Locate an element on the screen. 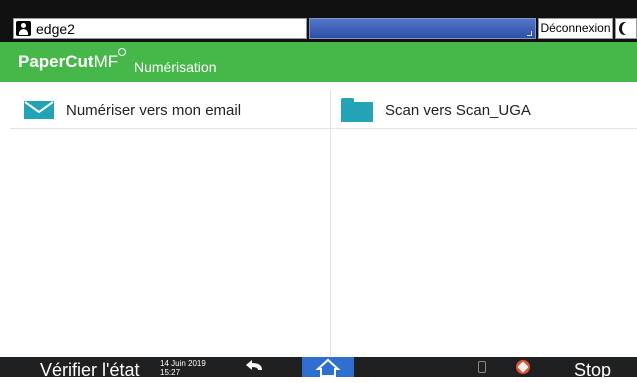  back-arrow-icon is located at coordinates (254, 365).